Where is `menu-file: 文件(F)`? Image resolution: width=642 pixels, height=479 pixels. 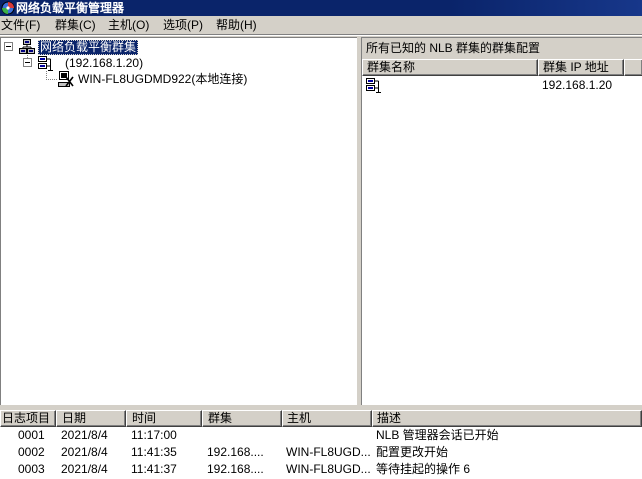
menu-file: 文件(F) is located at coordinates (20, 25).